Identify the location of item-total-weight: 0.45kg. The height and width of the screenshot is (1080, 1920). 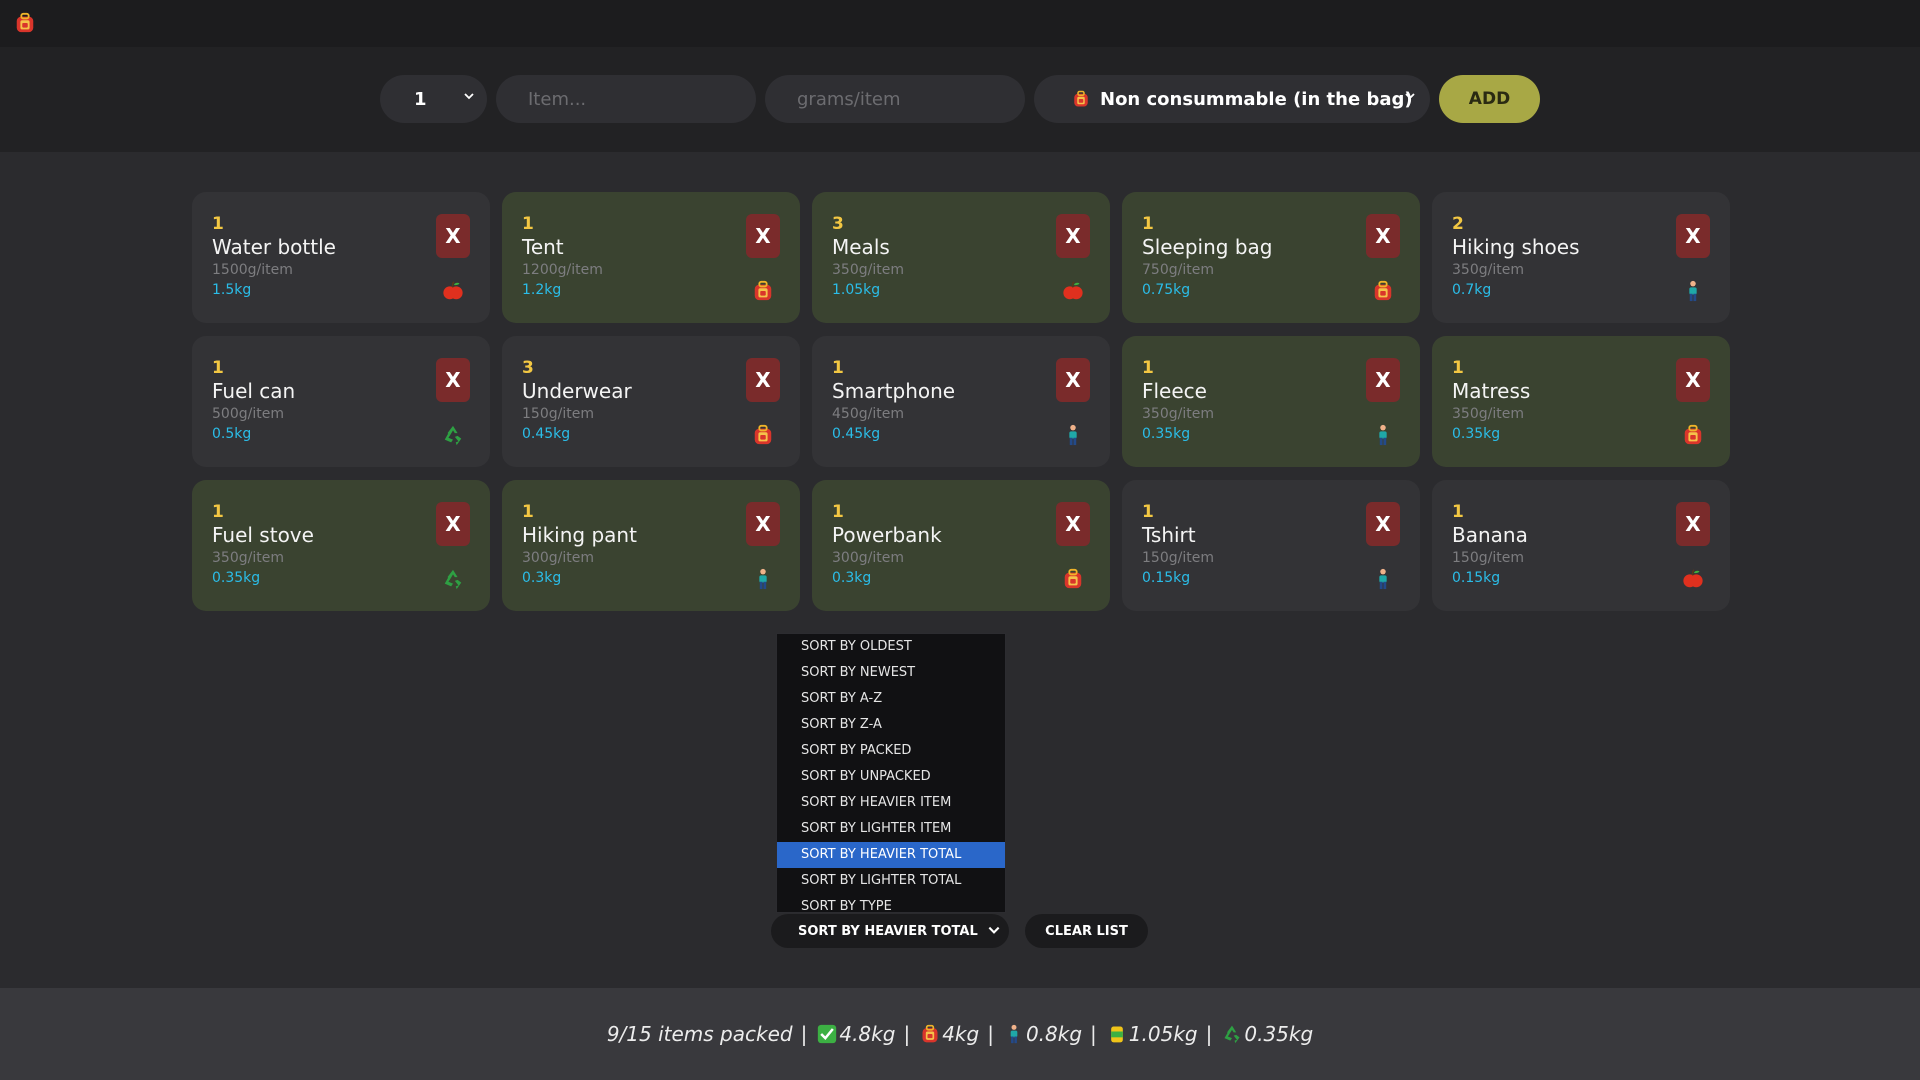
(546, 434).